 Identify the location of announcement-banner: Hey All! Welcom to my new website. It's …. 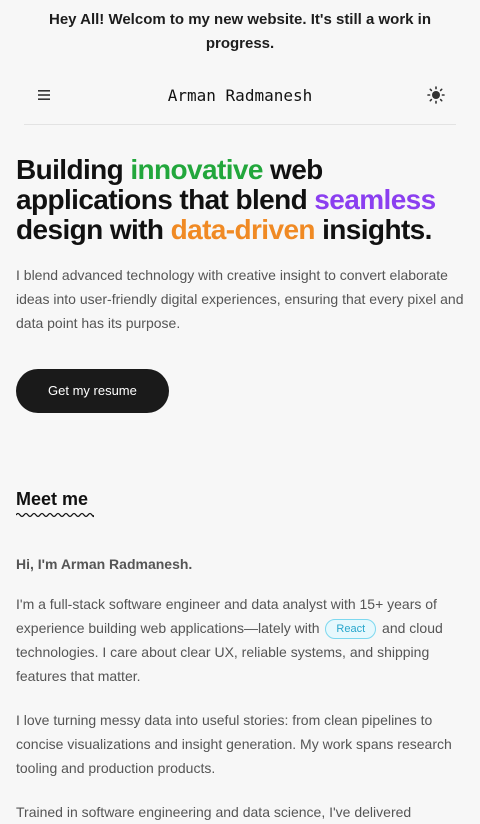
(240, 31).